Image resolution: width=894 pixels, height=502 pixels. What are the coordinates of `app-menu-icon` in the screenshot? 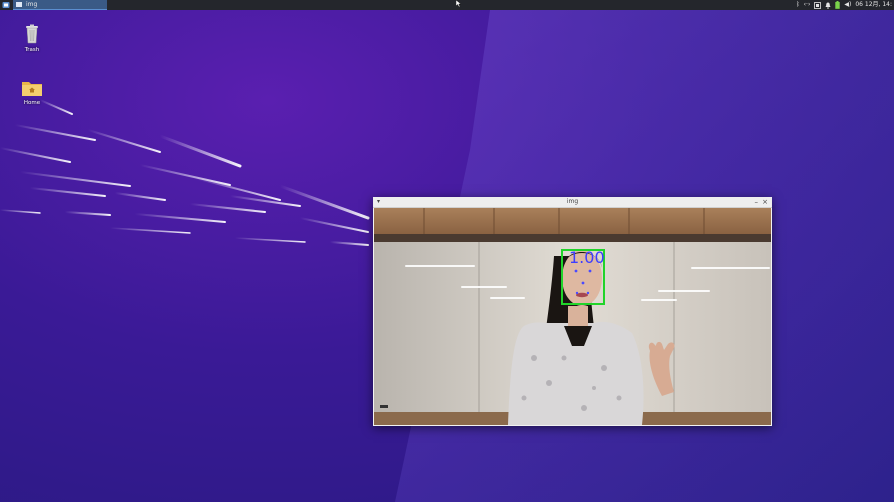 It's located at (6, 5).